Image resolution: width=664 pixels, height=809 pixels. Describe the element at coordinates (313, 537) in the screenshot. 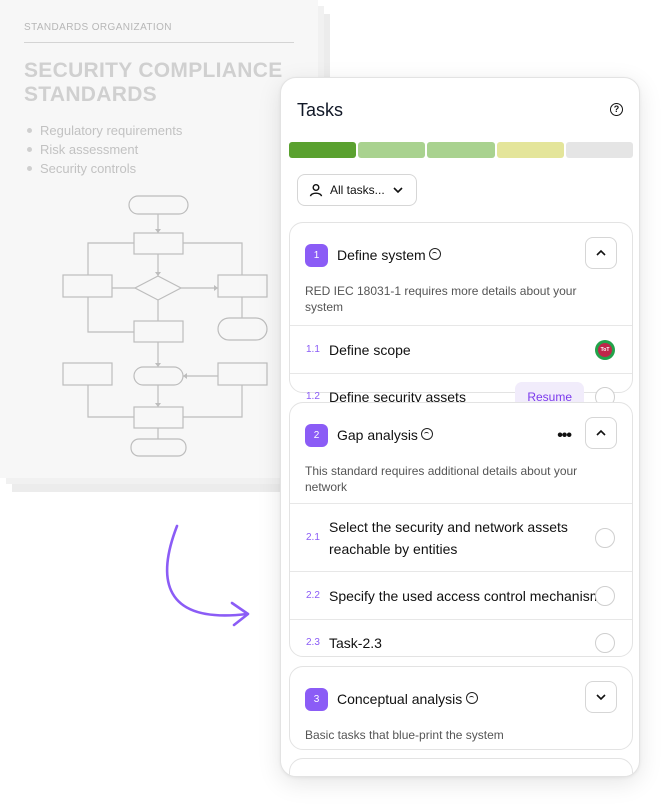

I see `task-number: 2.1` at that location.